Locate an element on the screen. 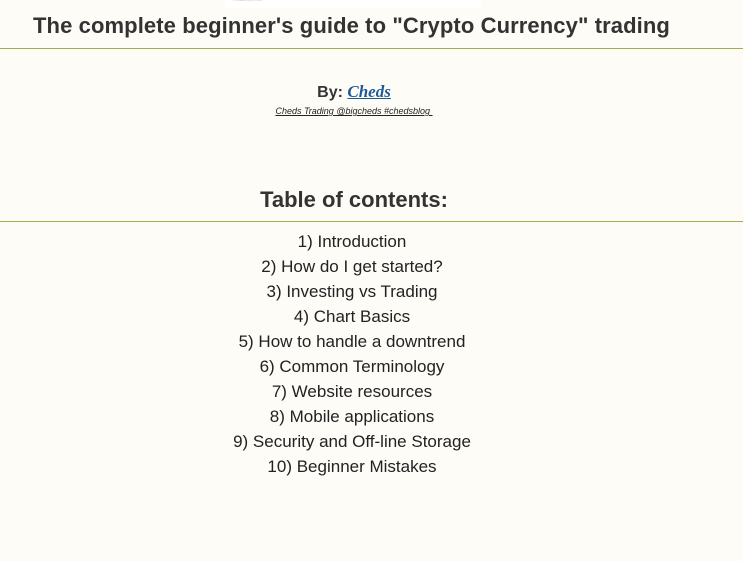 Image resolution: width=743 pixels, height=561 pixels. byline-subline: Cheds Trading @bigcheds #chedsblog is located at coordinates (354, 111).